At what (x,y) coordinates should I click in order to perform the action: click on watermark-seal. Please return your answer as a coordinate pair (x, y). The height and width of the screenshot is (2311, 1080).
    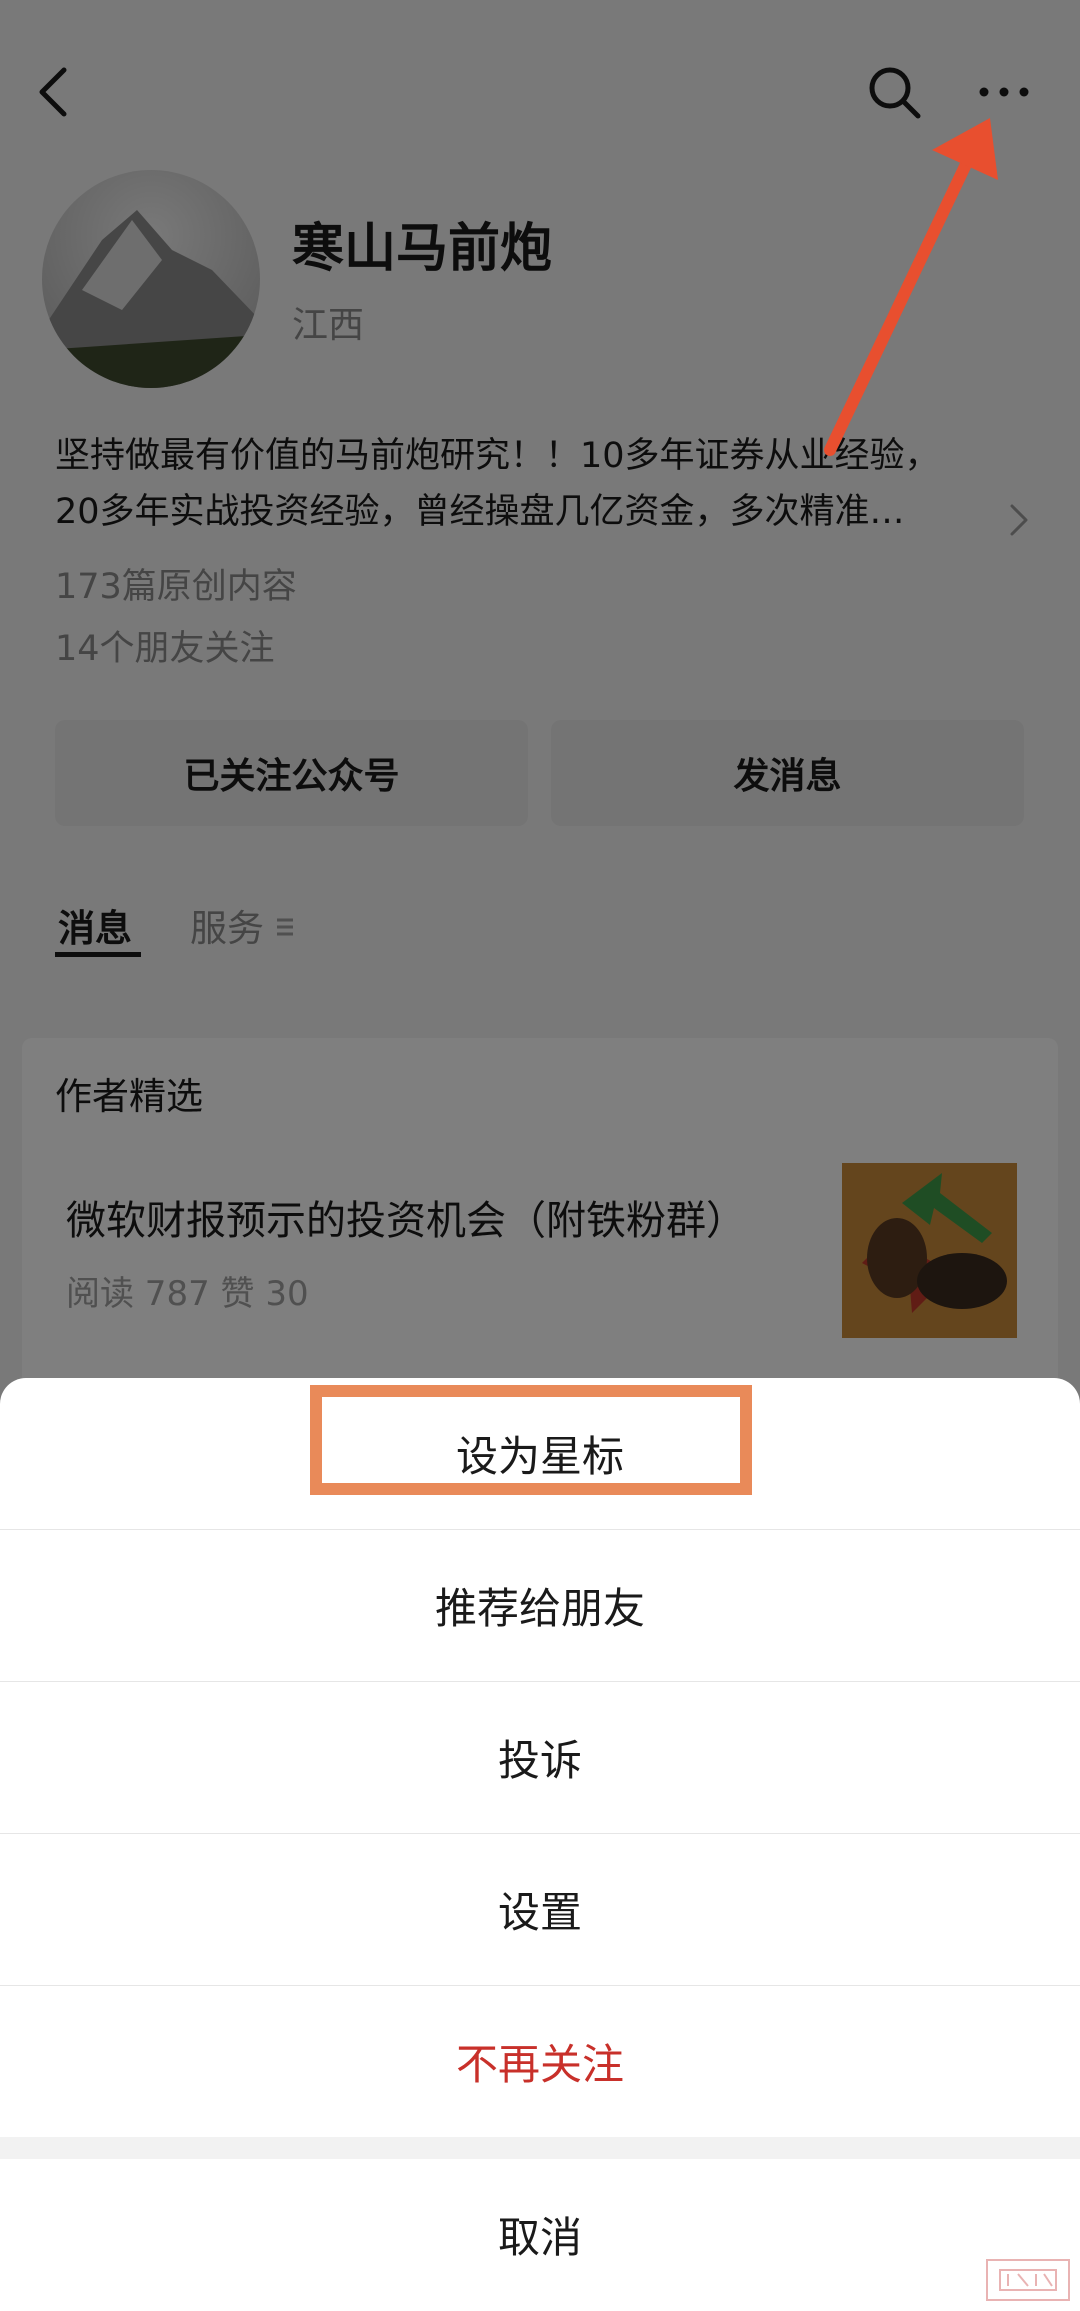
    Looking at the image, I should click on (1028, 2280).